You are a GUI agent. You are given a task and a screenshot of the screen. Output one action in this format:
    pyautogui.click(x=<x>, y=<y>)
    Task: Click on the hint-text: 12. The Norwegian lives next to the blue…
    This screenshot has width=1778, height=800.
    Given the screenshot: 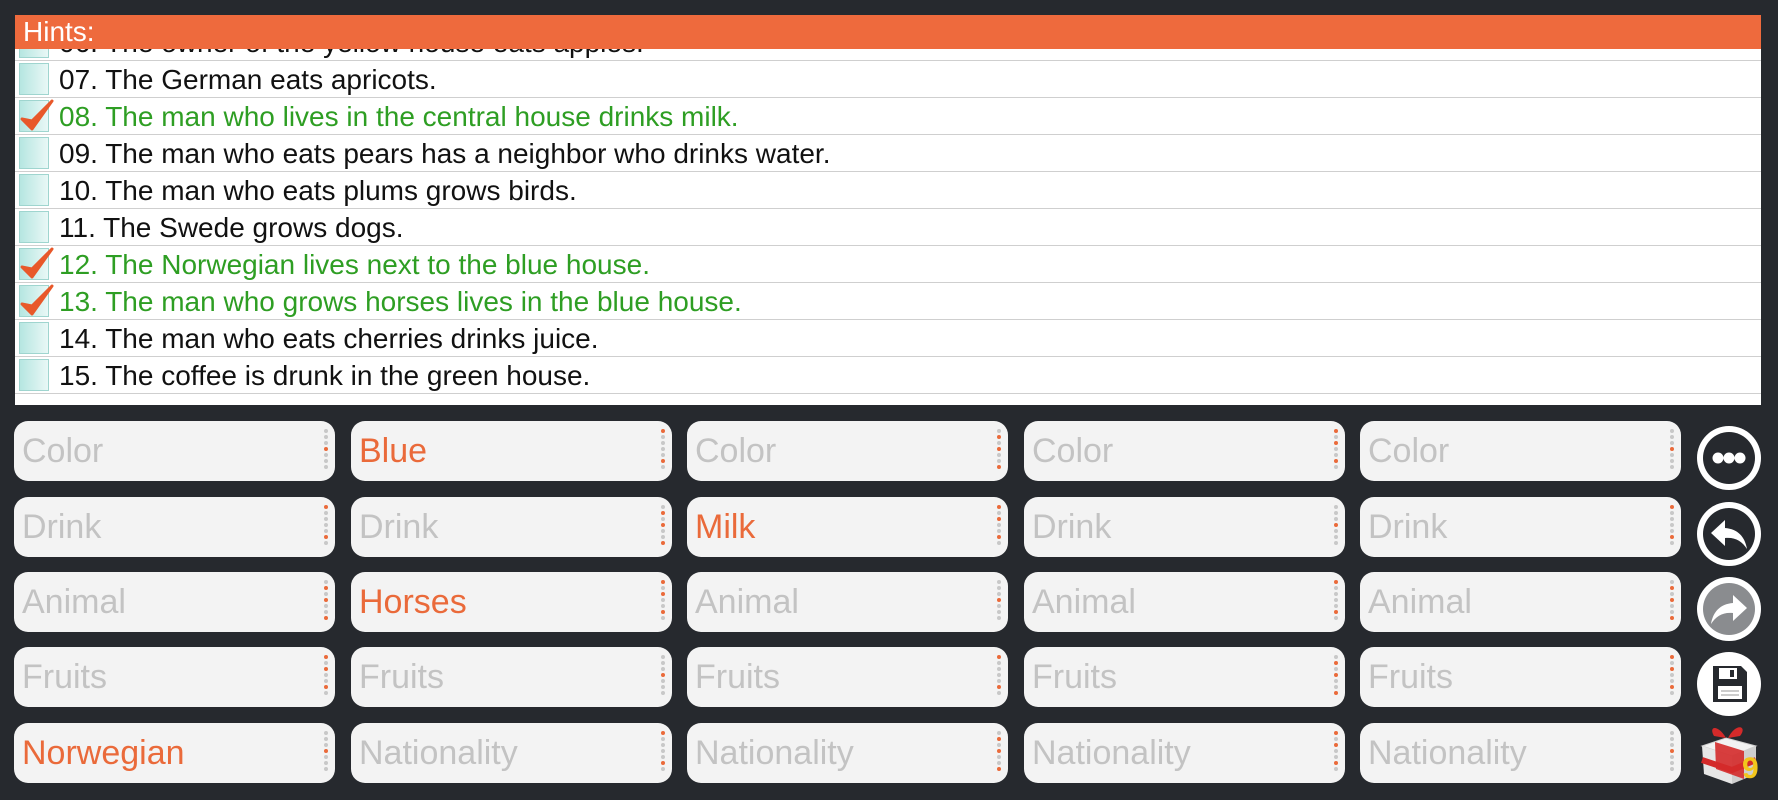 What is the action you would take?
    pyautogui.click(x=354, y=264)
    